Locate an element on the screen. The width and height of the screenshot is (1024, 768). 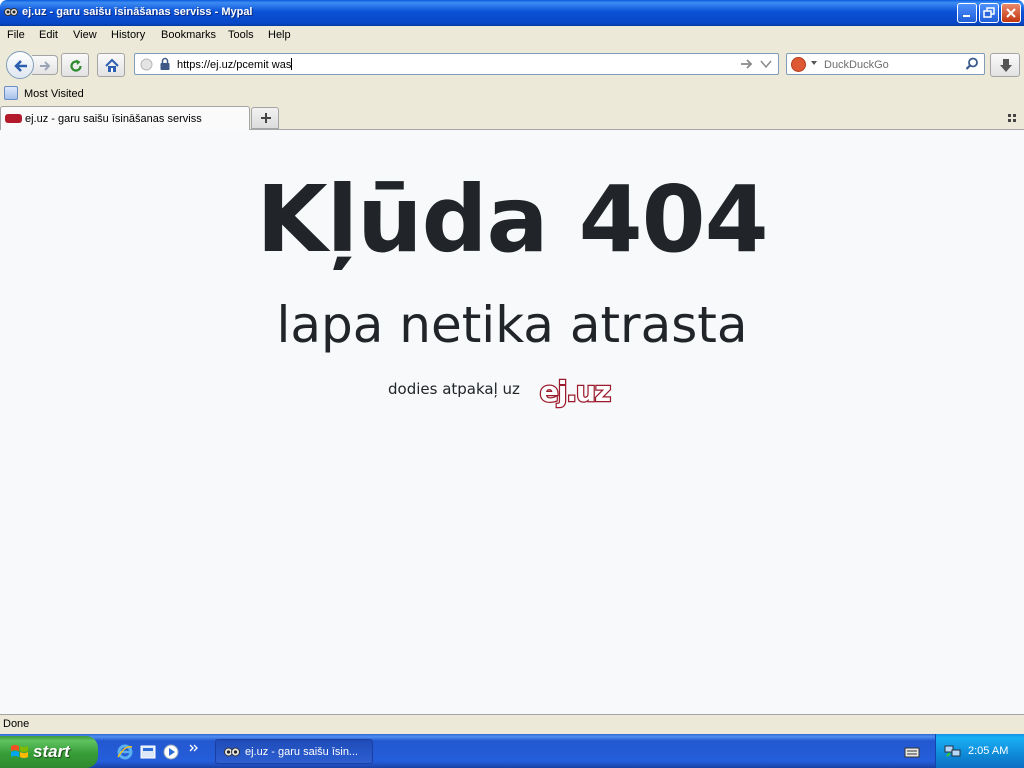
forward-button is located at coordinates (45, 65).